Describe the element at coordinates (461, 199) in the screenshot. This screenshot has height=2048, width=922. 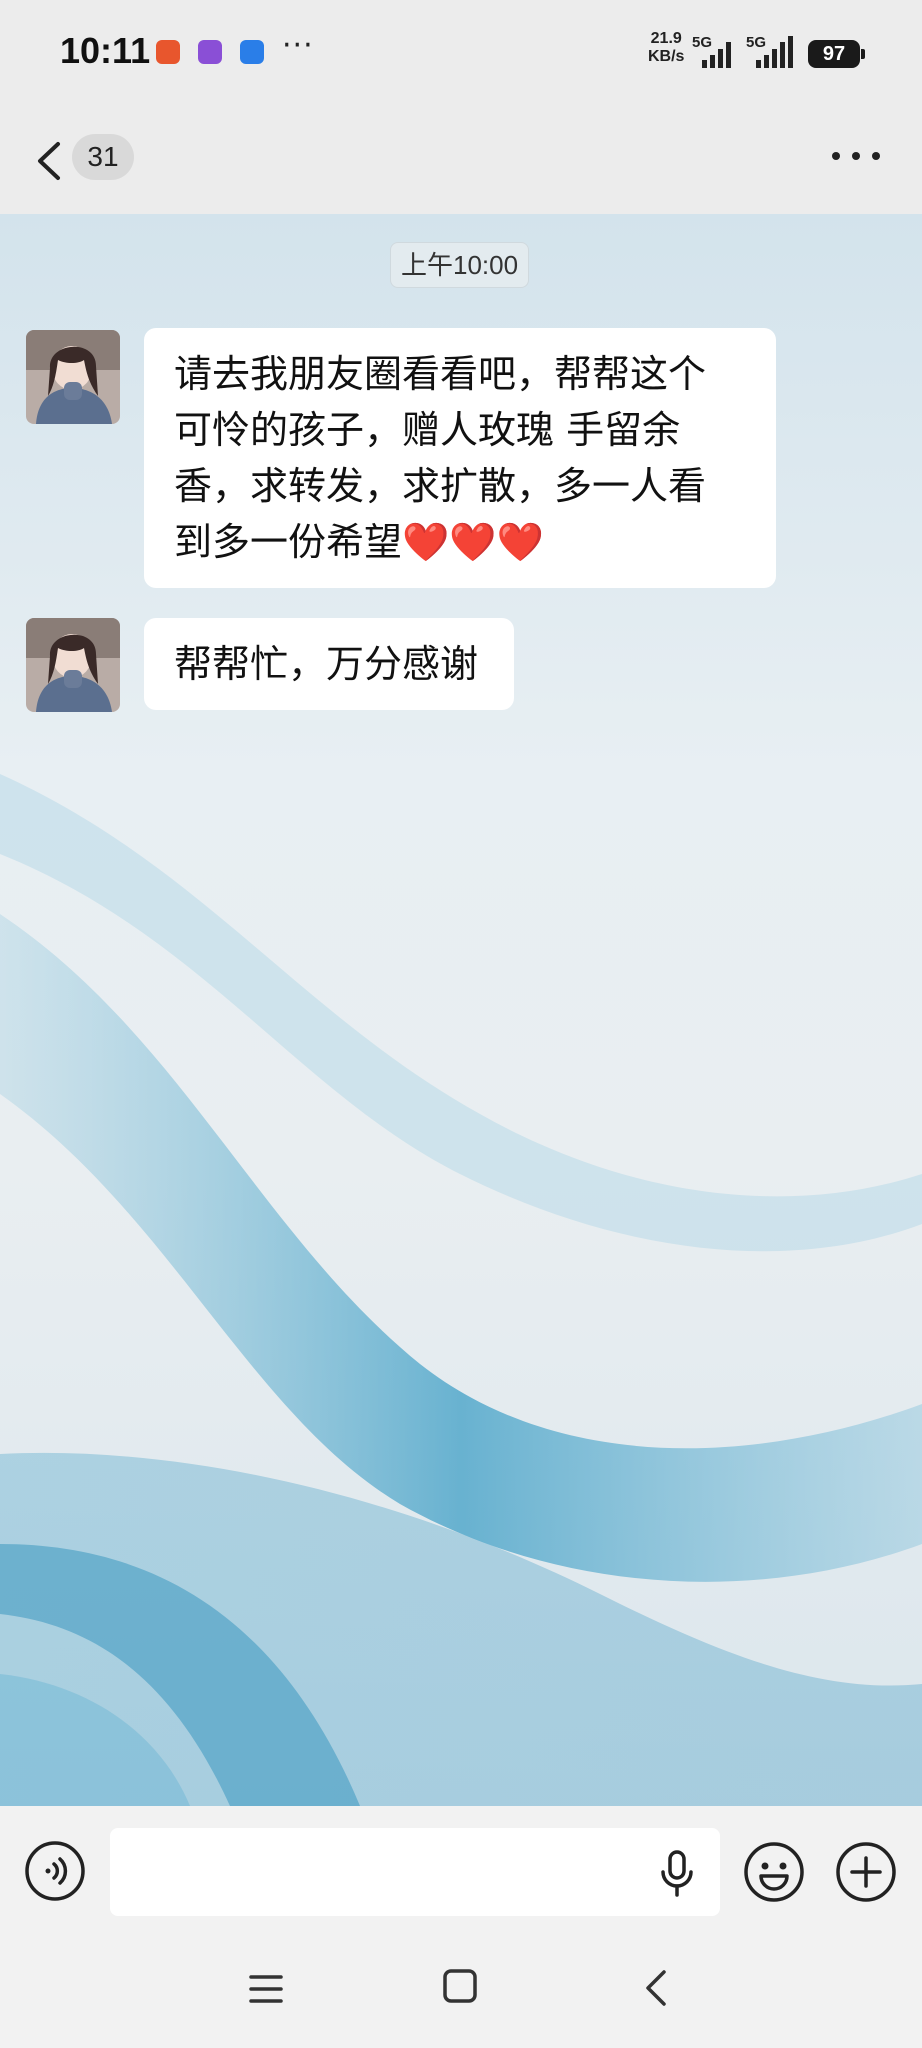
I see `chat-header` at that location.